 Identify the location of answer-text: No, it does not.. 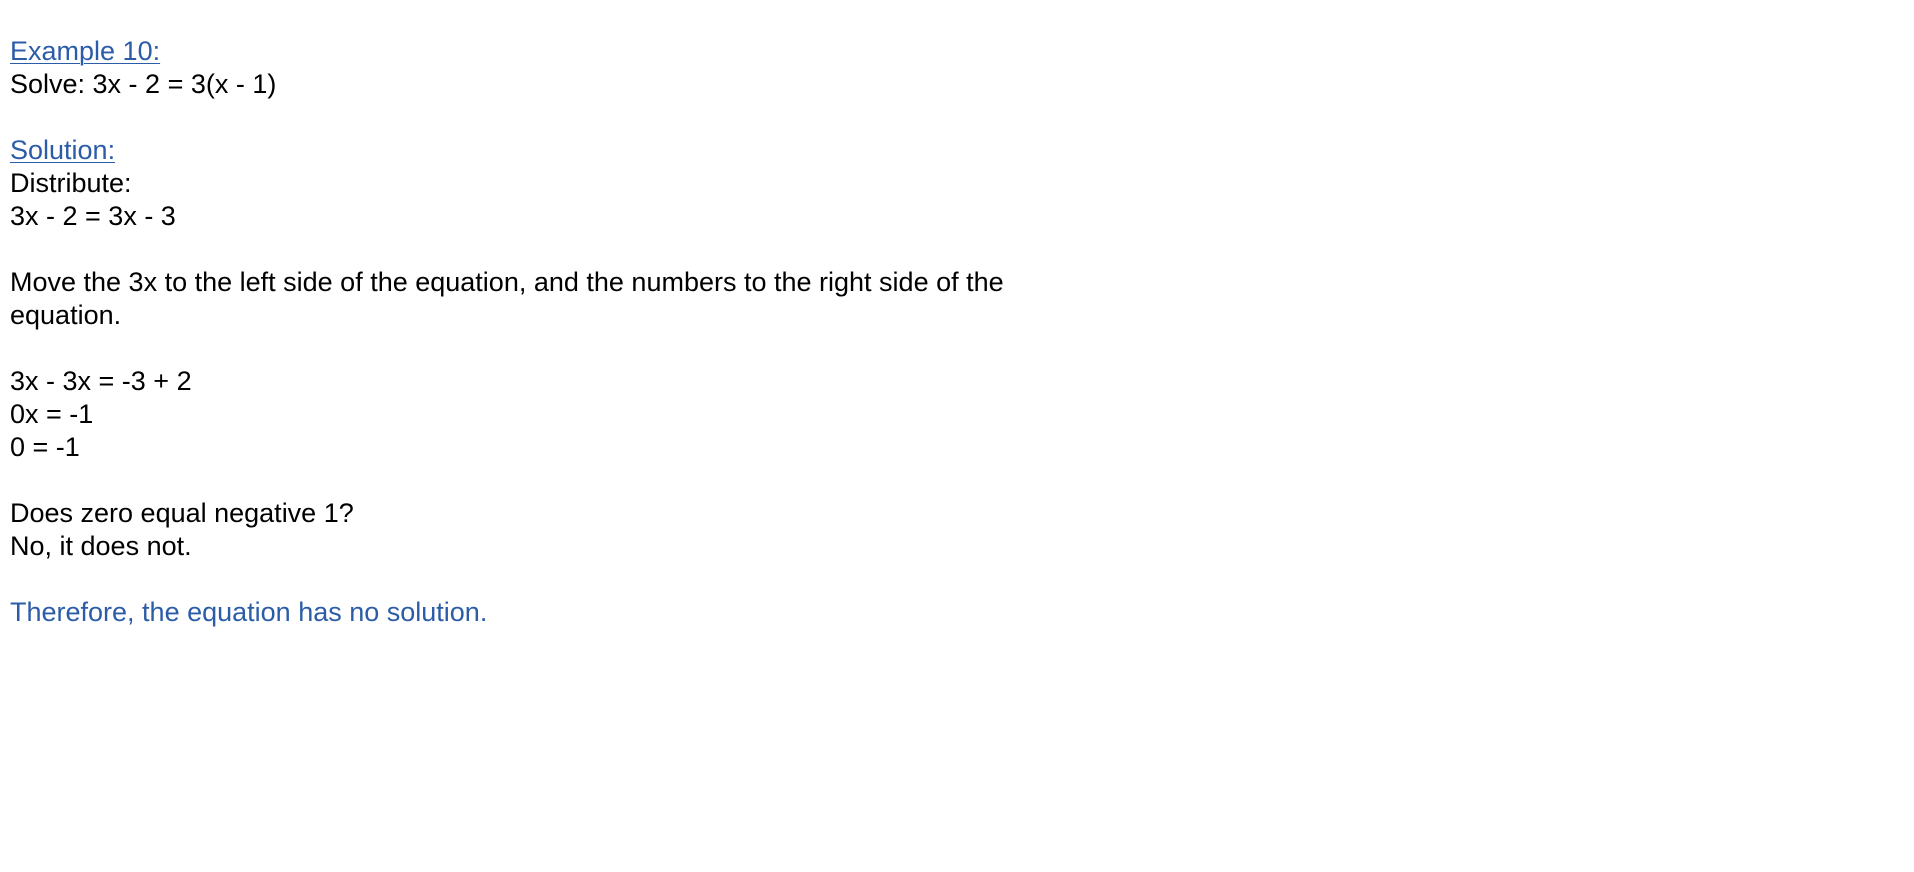
(101, 546).